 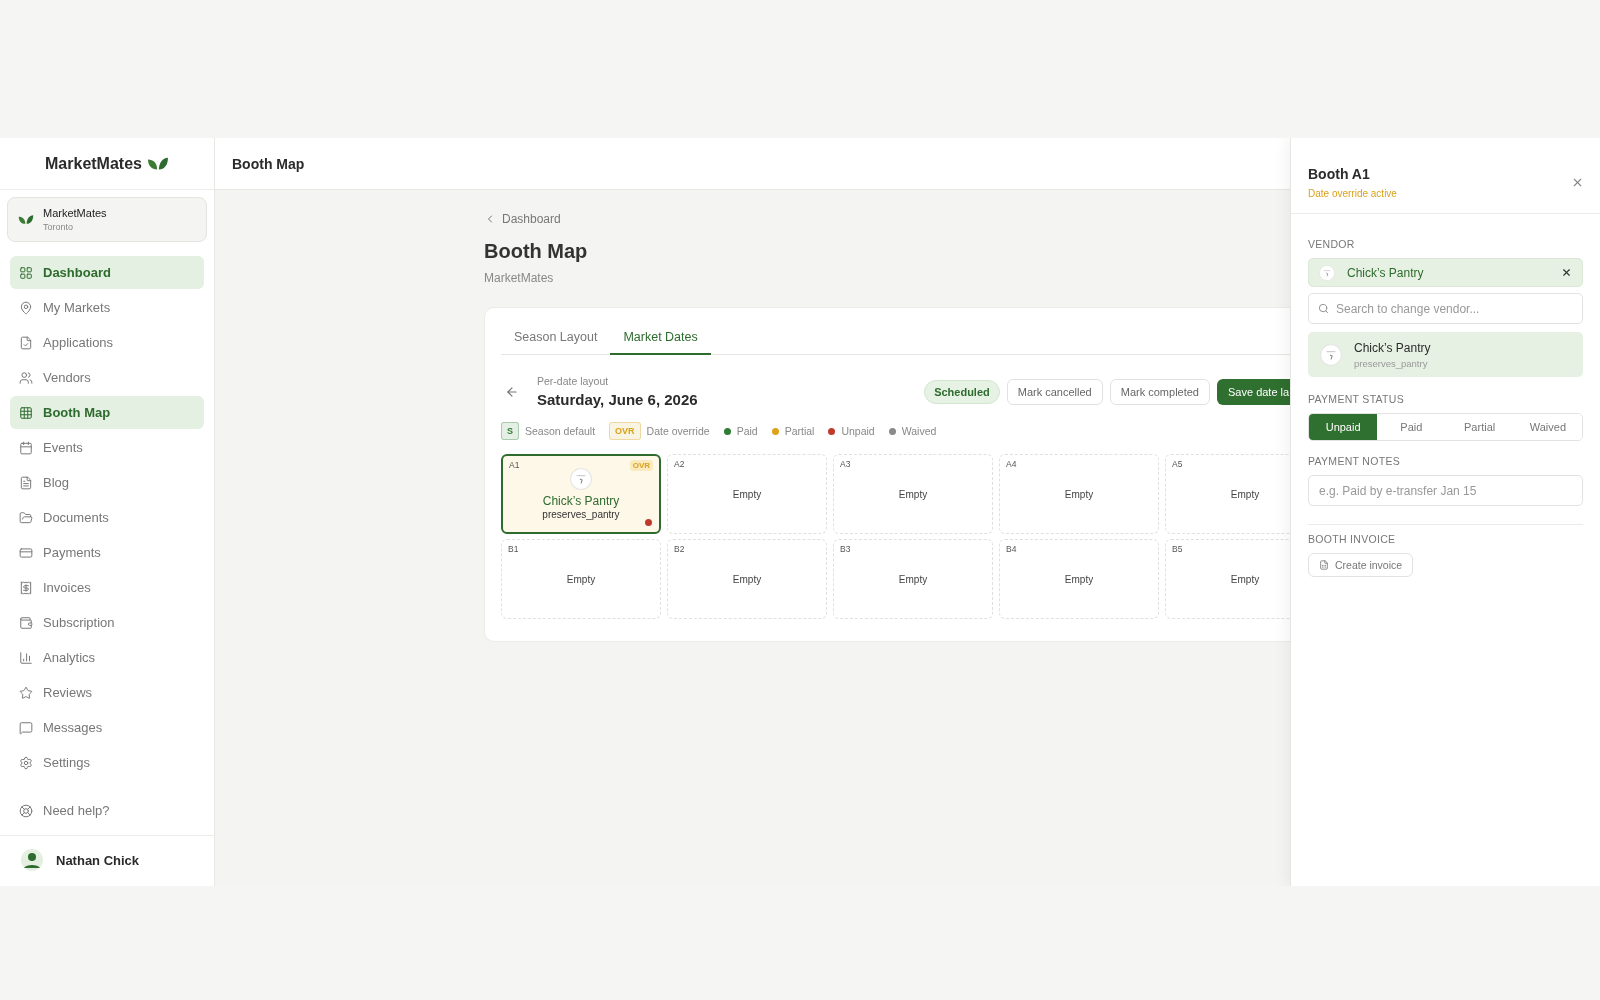 What do you see at coordinates (98, 860) in the screenshot?
I see `user-name: Nathan Chick` at bounding box center [98, 860].